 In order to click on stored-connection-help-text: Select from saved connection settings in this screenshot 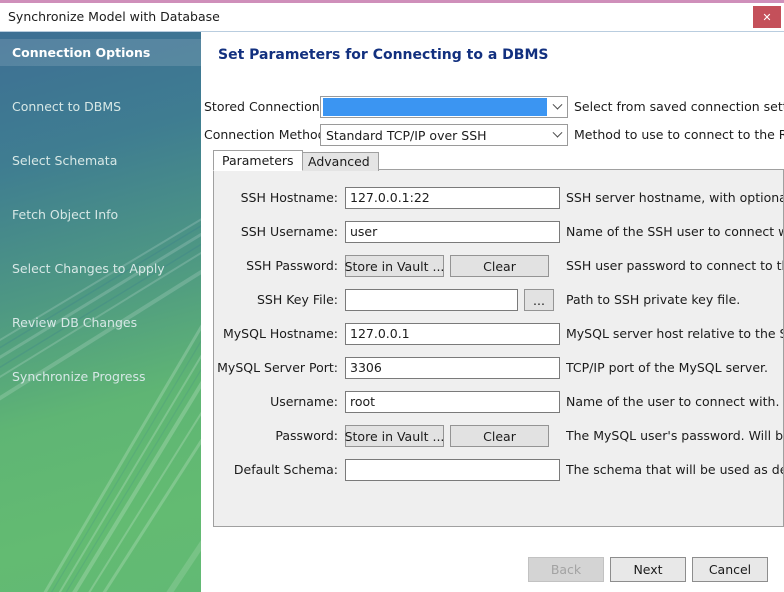, I will do `click(679, 106)`.